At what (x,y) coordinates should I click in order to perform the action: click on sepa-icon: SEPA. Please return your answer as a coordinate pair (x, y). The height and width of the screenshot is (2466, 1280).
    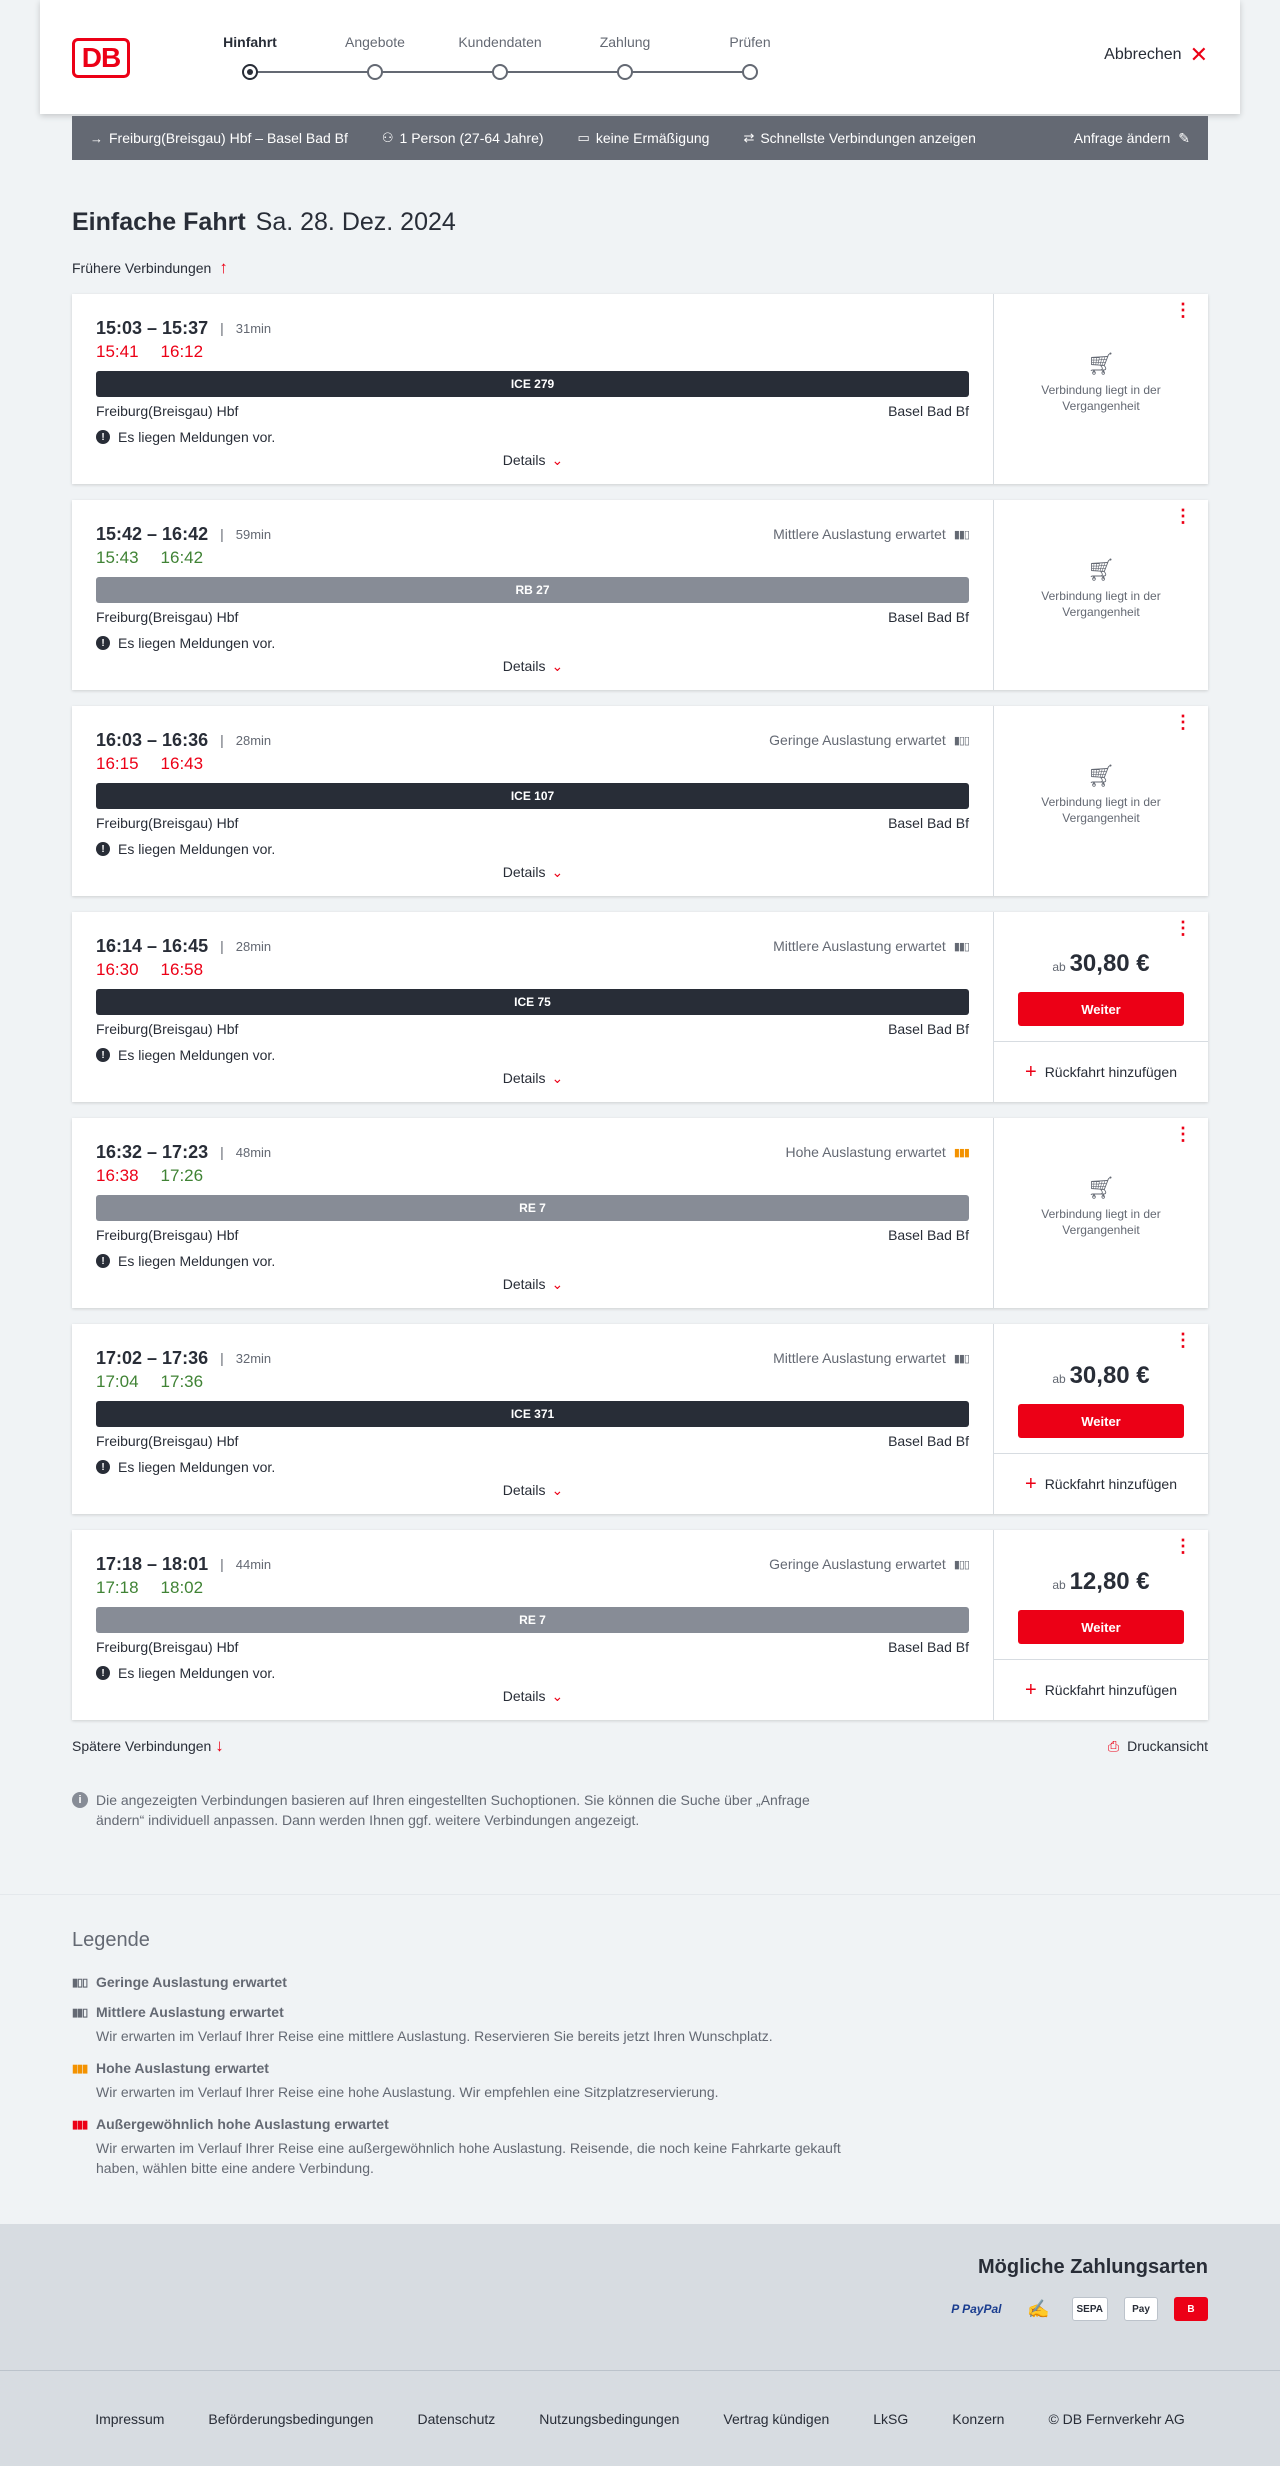
    Looking at the image, I should click on (1089, 2309).